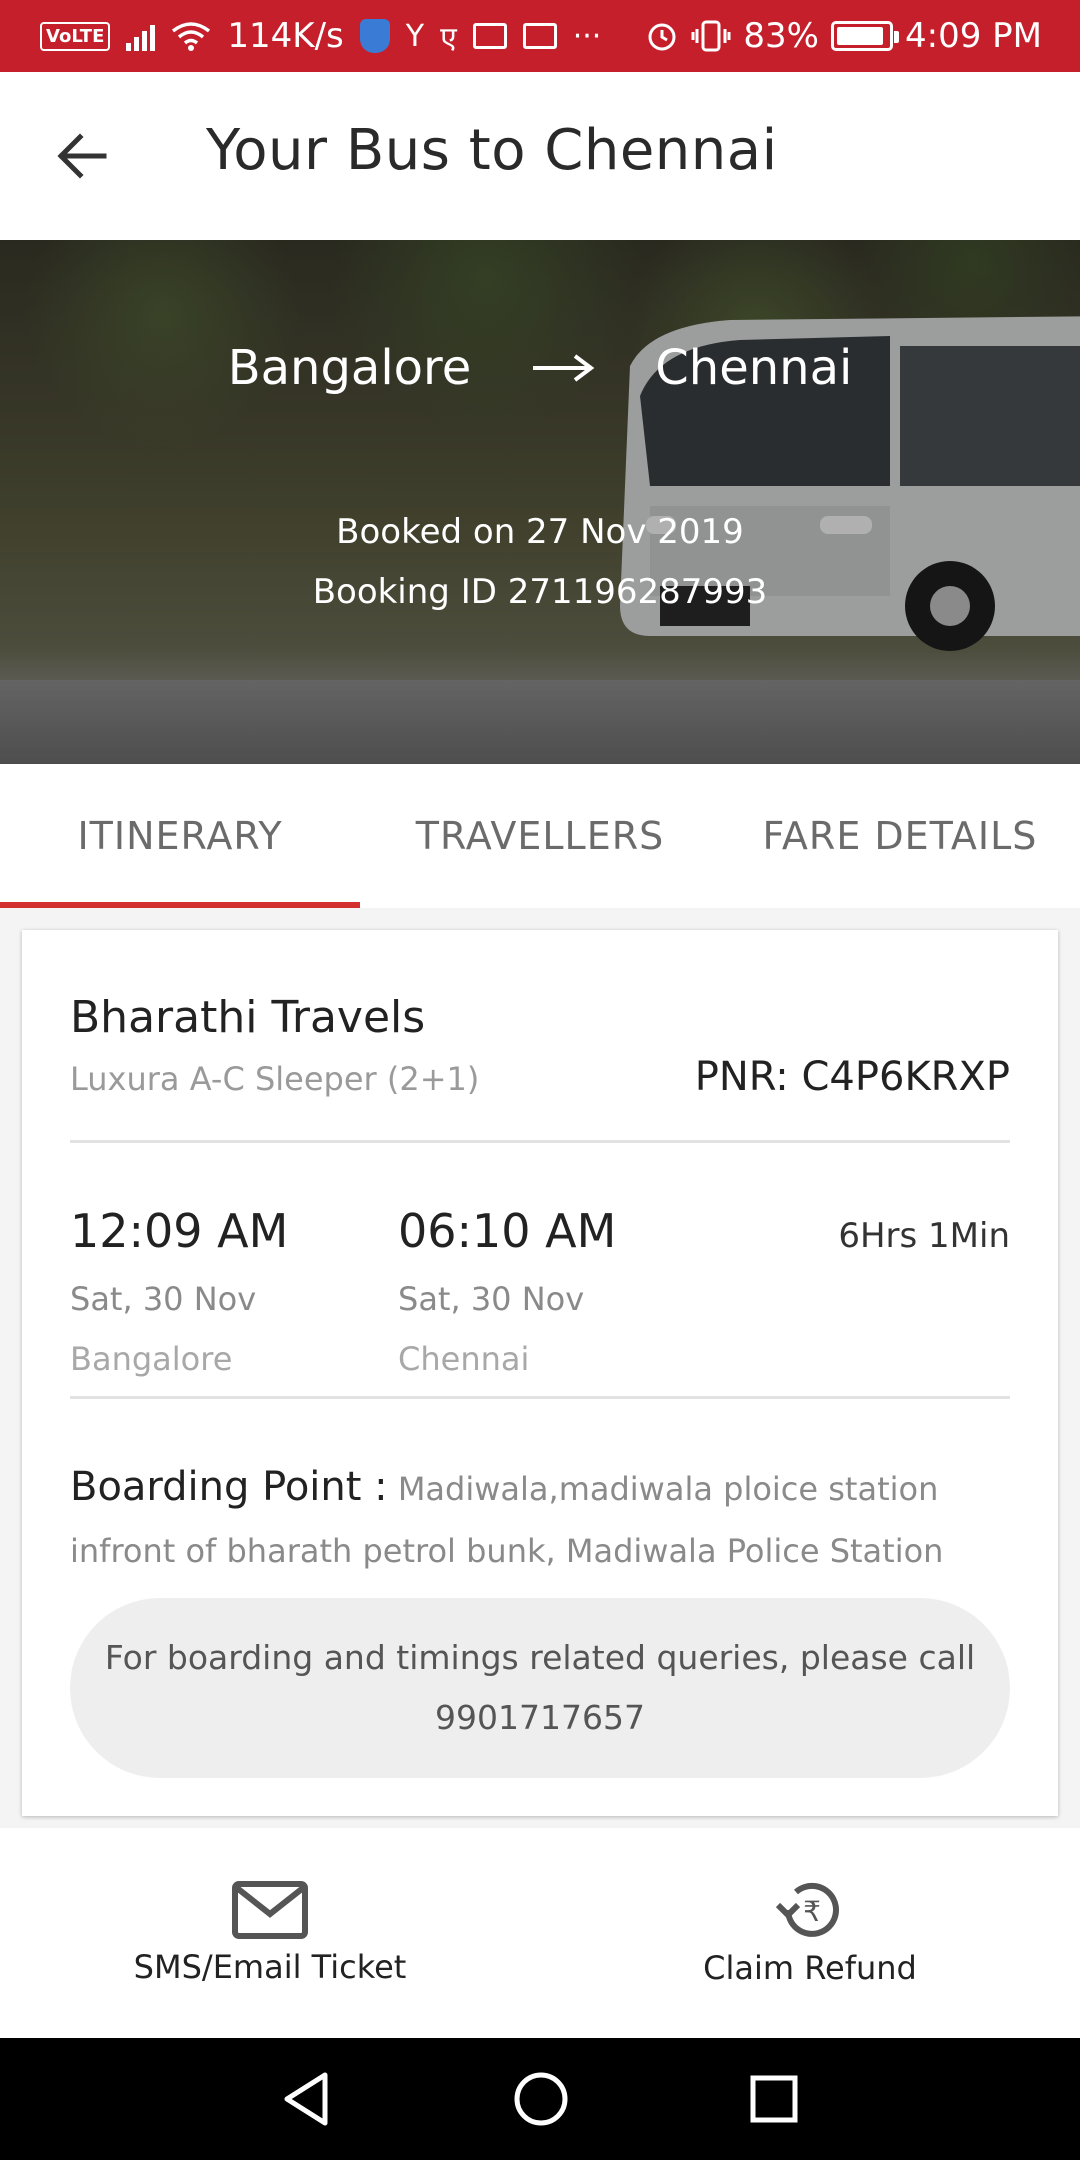 Image resolution: width=1080 pixels, height=2160 pixels. What do you see at coordinates (540, 592) in the screenshot?
I see `booking-id: Booking ID 271196287993` at bounding box center [540, 592].